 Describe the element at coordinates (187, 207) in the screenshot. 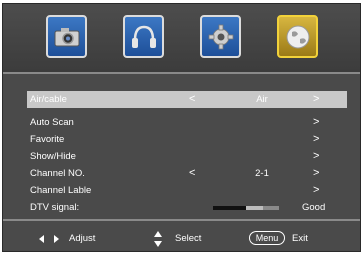

I see `menu-item-dtv-signal: DTV signal: Good` at that location.